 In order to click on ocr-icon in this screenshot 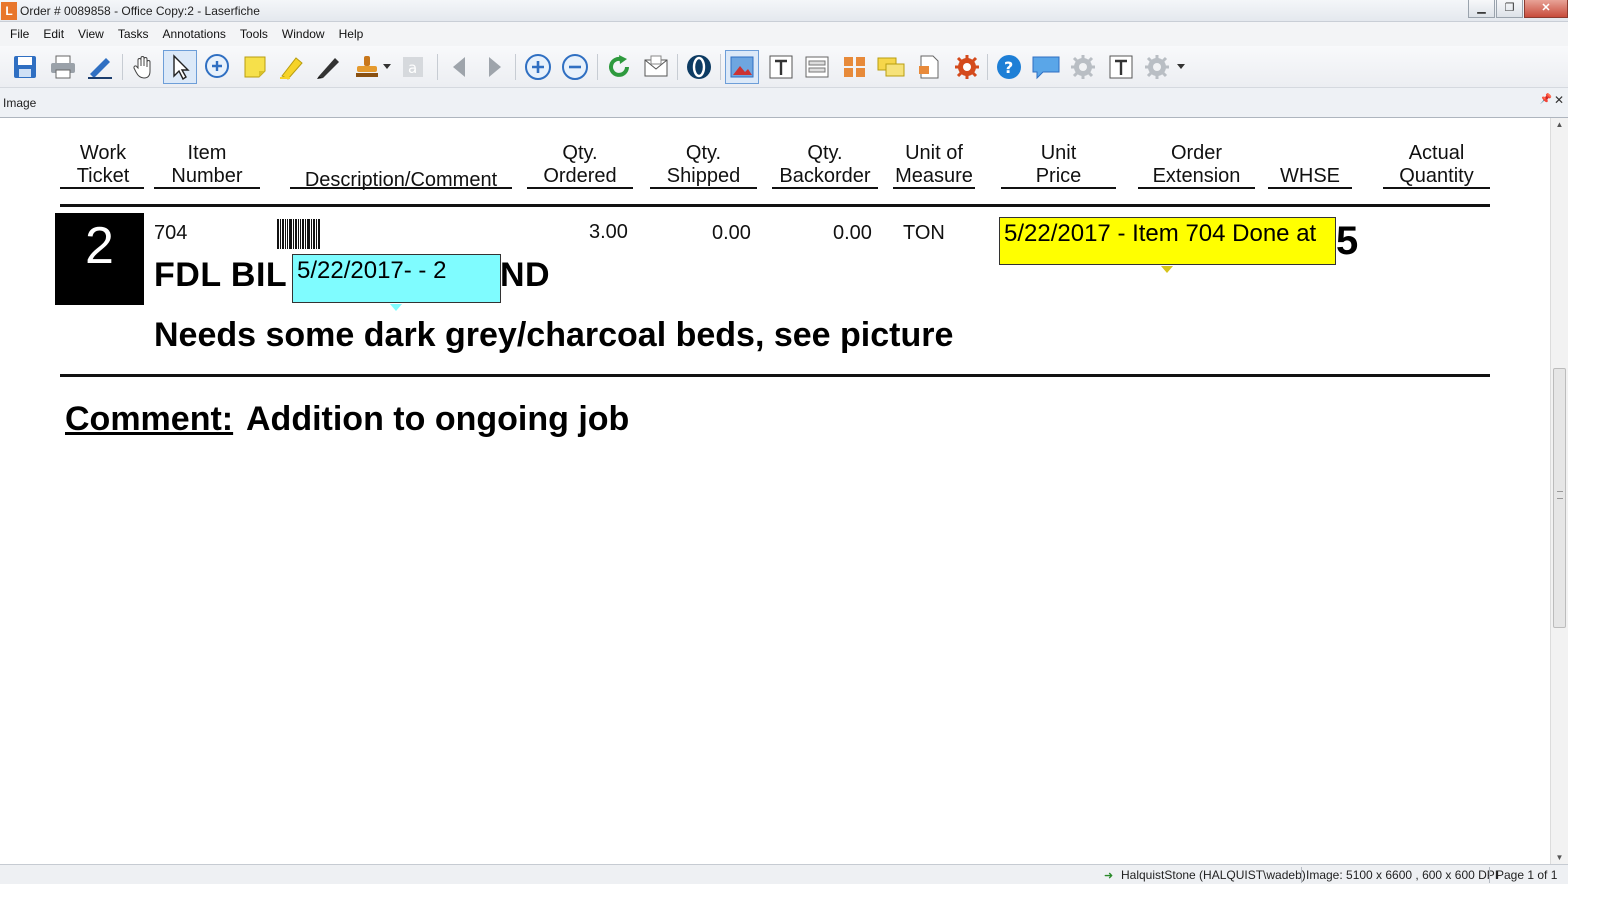, I will do `click(699, 67)`.